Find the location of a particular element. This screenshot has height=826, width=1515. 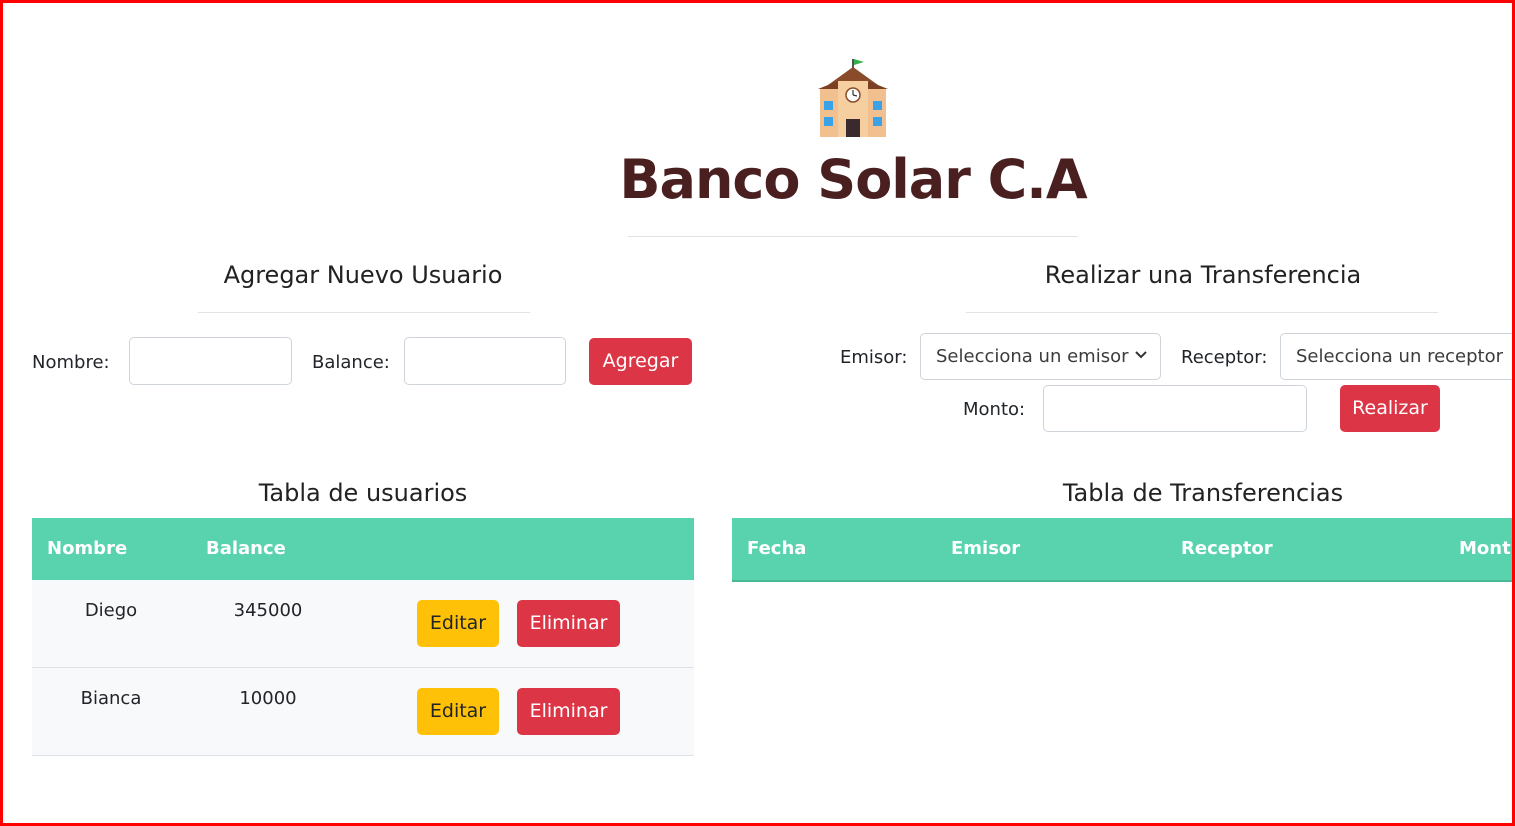

title-divider is located at coordinates (853, 236).